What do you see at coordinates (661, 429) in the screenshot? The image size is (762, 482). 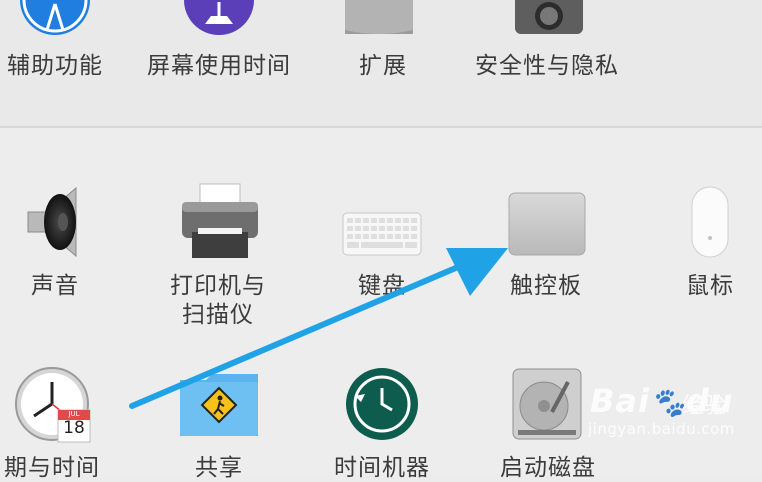 I see `watermark-url: jingyan.baidu.com` at bounding box center [661, 429].